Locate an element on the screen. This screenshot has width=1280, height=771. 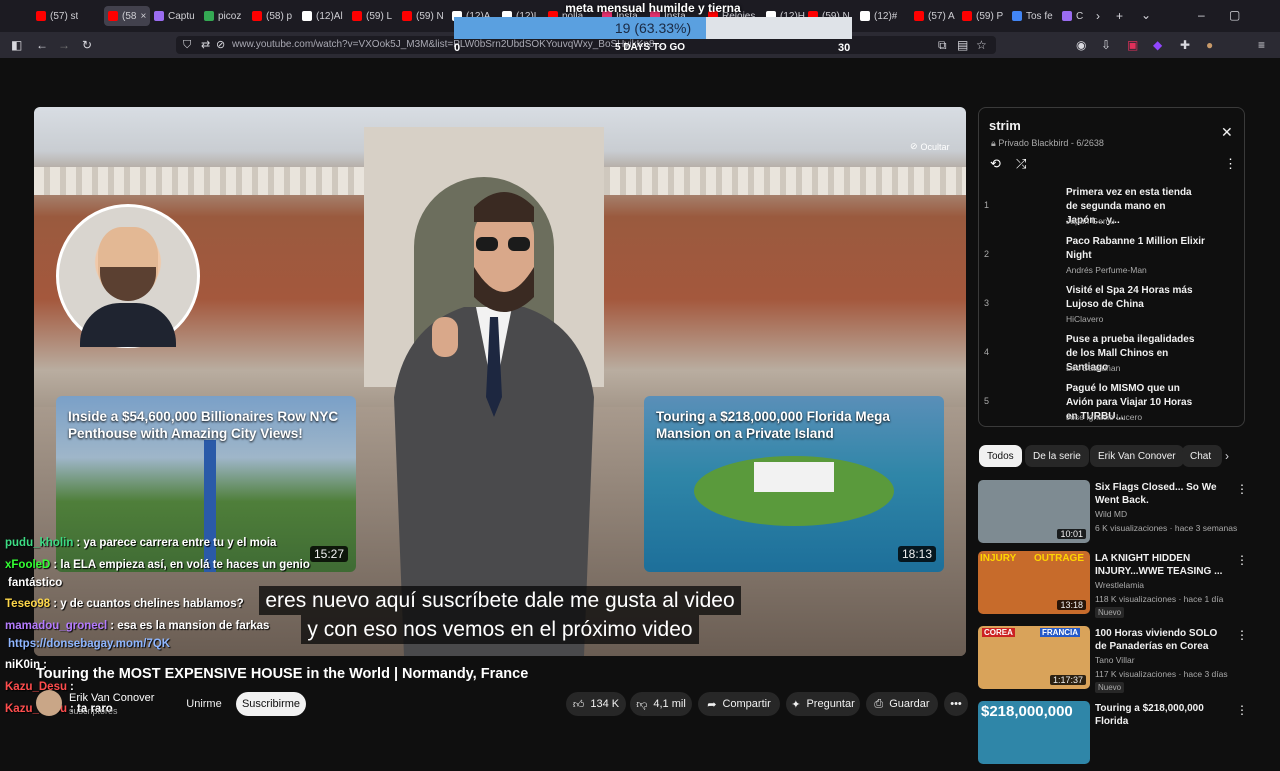
dislike-button: 👎︎ 4,1 mil is located at coordinates (661, 704).